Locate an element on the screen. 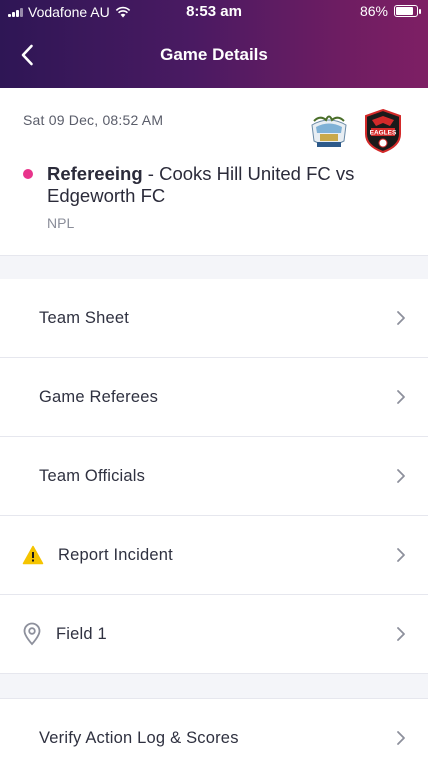  battery-icon is located at coordinates (407, 11).